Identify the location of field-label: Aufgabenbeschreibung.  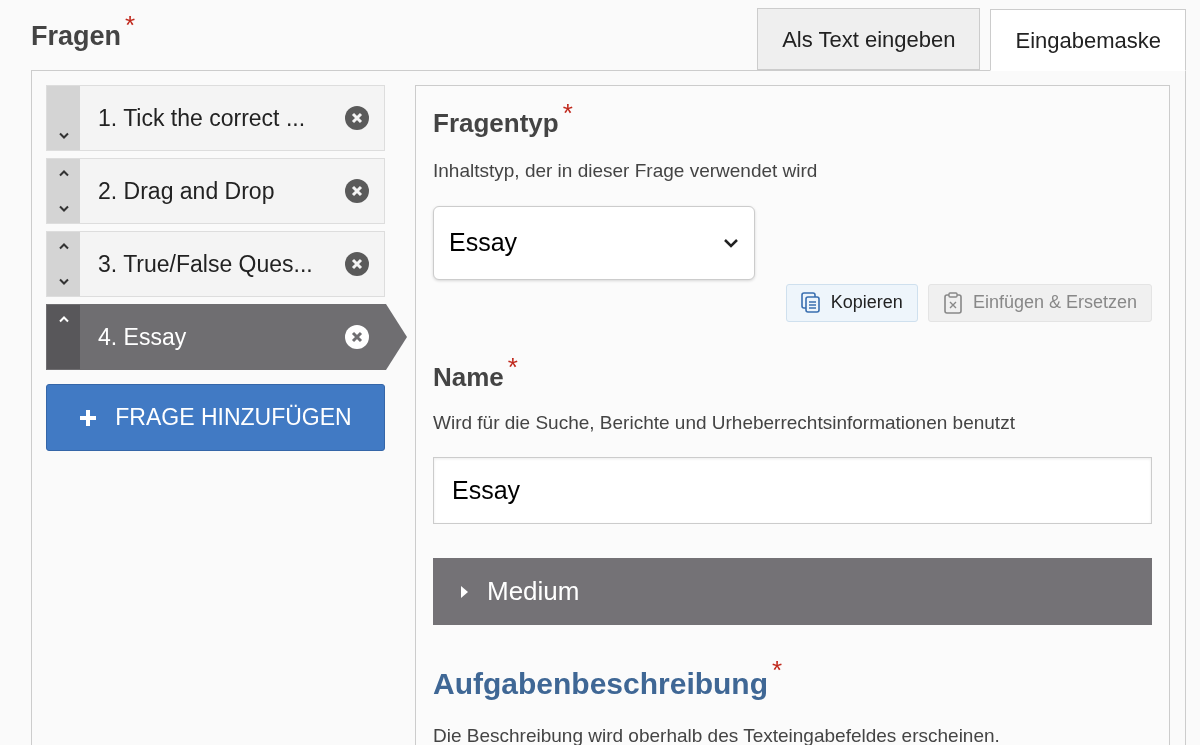
(601, 684).